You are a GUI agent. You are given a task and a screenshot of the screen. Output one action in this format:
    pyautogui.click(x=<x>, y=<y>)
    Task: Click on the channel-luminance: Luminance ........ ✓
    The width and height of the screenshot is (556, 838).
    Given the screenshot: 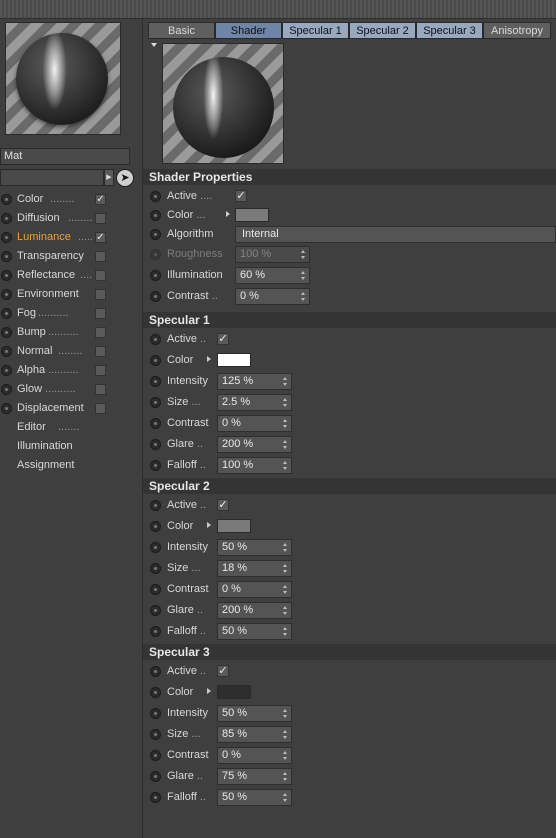 What is the action you would take?
    pyautogui.click(x=70, y=237)
    